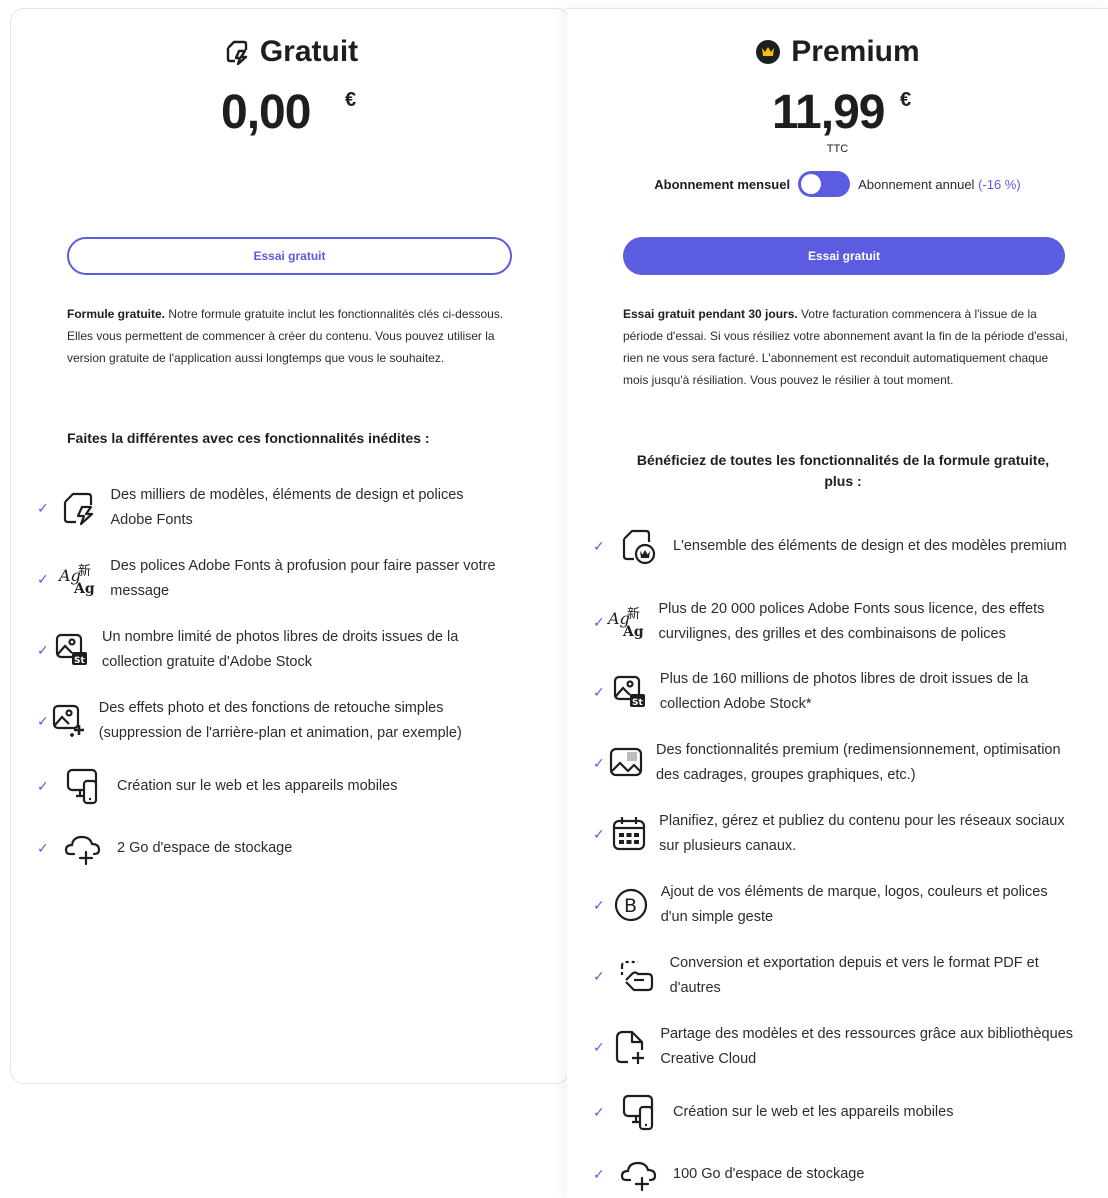  I want to click on crown-icon, so click(768, 52).